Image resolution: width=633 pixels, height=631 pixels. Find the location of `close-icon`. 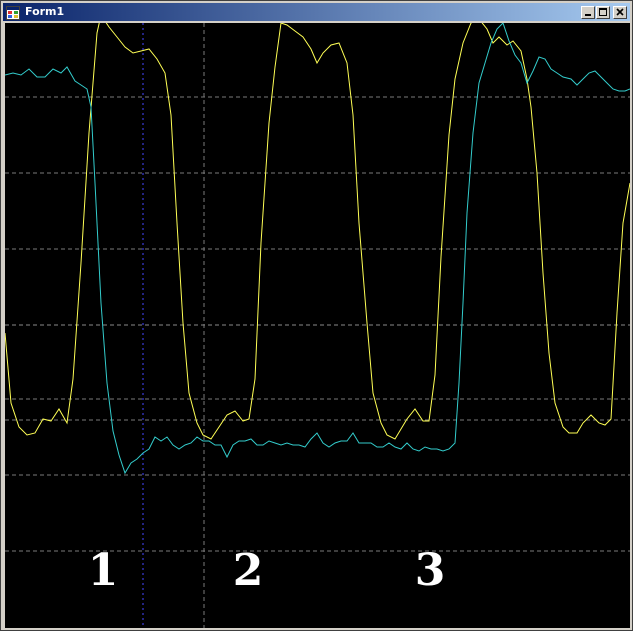

close-icon is located at coordinates (620, 12).